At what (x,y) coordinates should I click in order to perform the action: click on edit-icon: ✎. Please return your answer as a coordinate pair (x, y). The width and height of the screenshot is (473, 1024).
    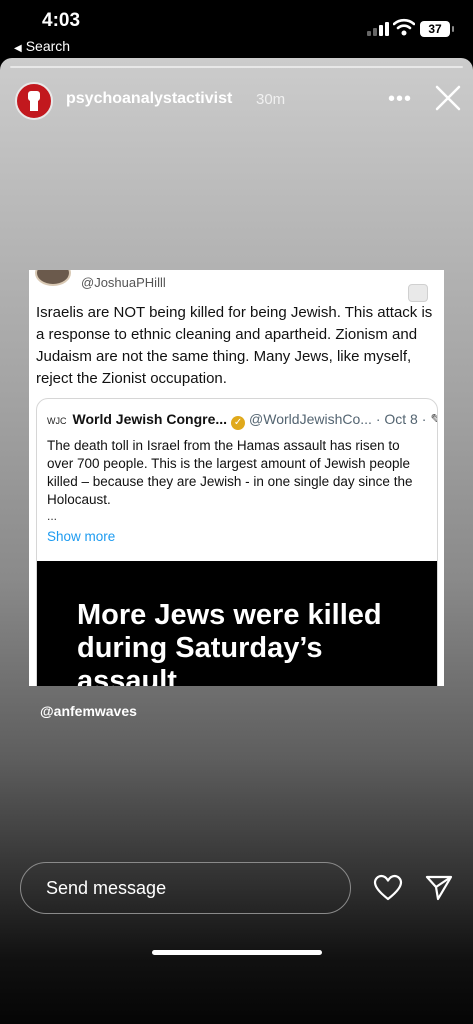
    Looking at the image, I should click on (433, 419).